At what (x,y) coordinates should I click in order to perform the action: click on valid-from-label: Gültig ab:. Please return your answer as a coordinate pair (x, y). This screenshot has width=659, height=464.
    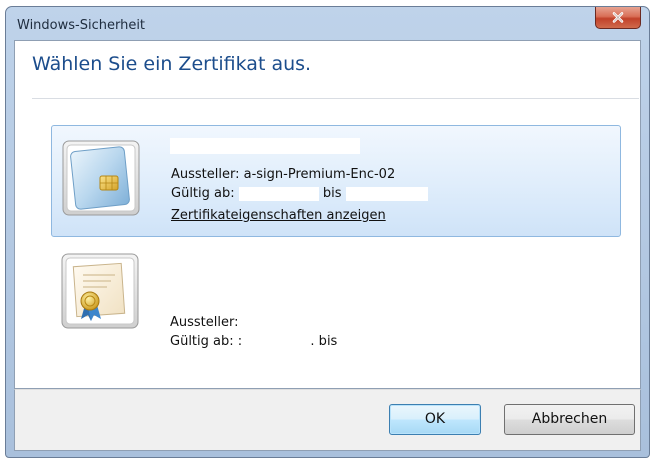
    Looking at the image, I should click on (203, 193).